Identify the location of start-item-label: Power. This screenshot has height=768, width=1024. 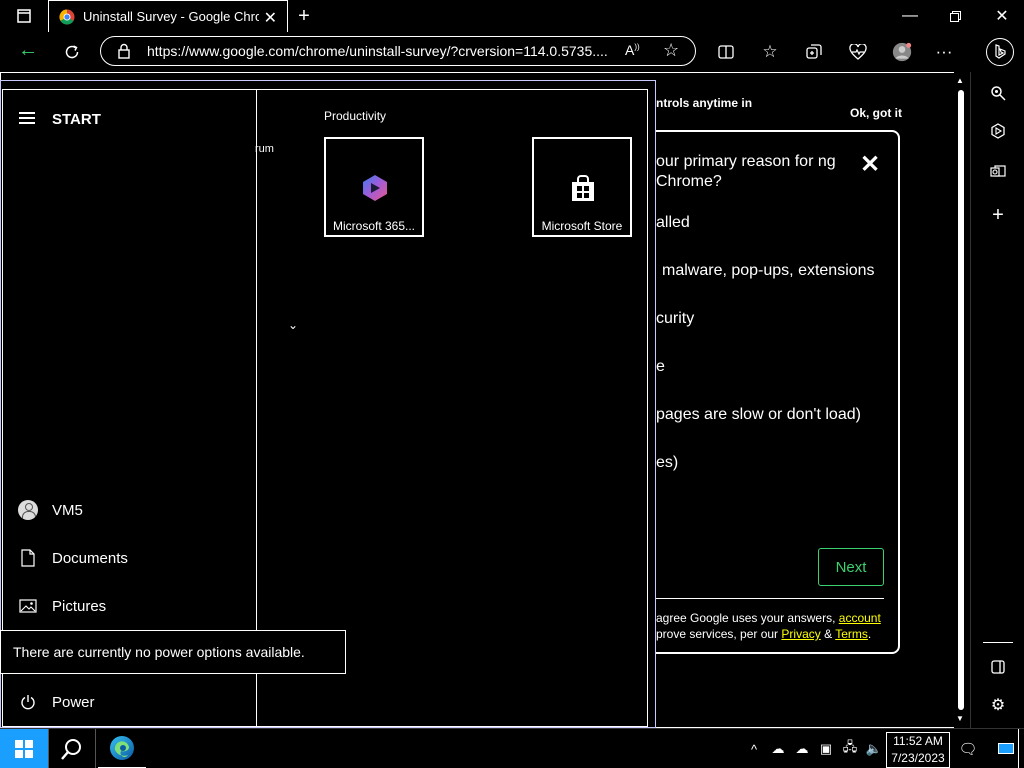
(73, 702).